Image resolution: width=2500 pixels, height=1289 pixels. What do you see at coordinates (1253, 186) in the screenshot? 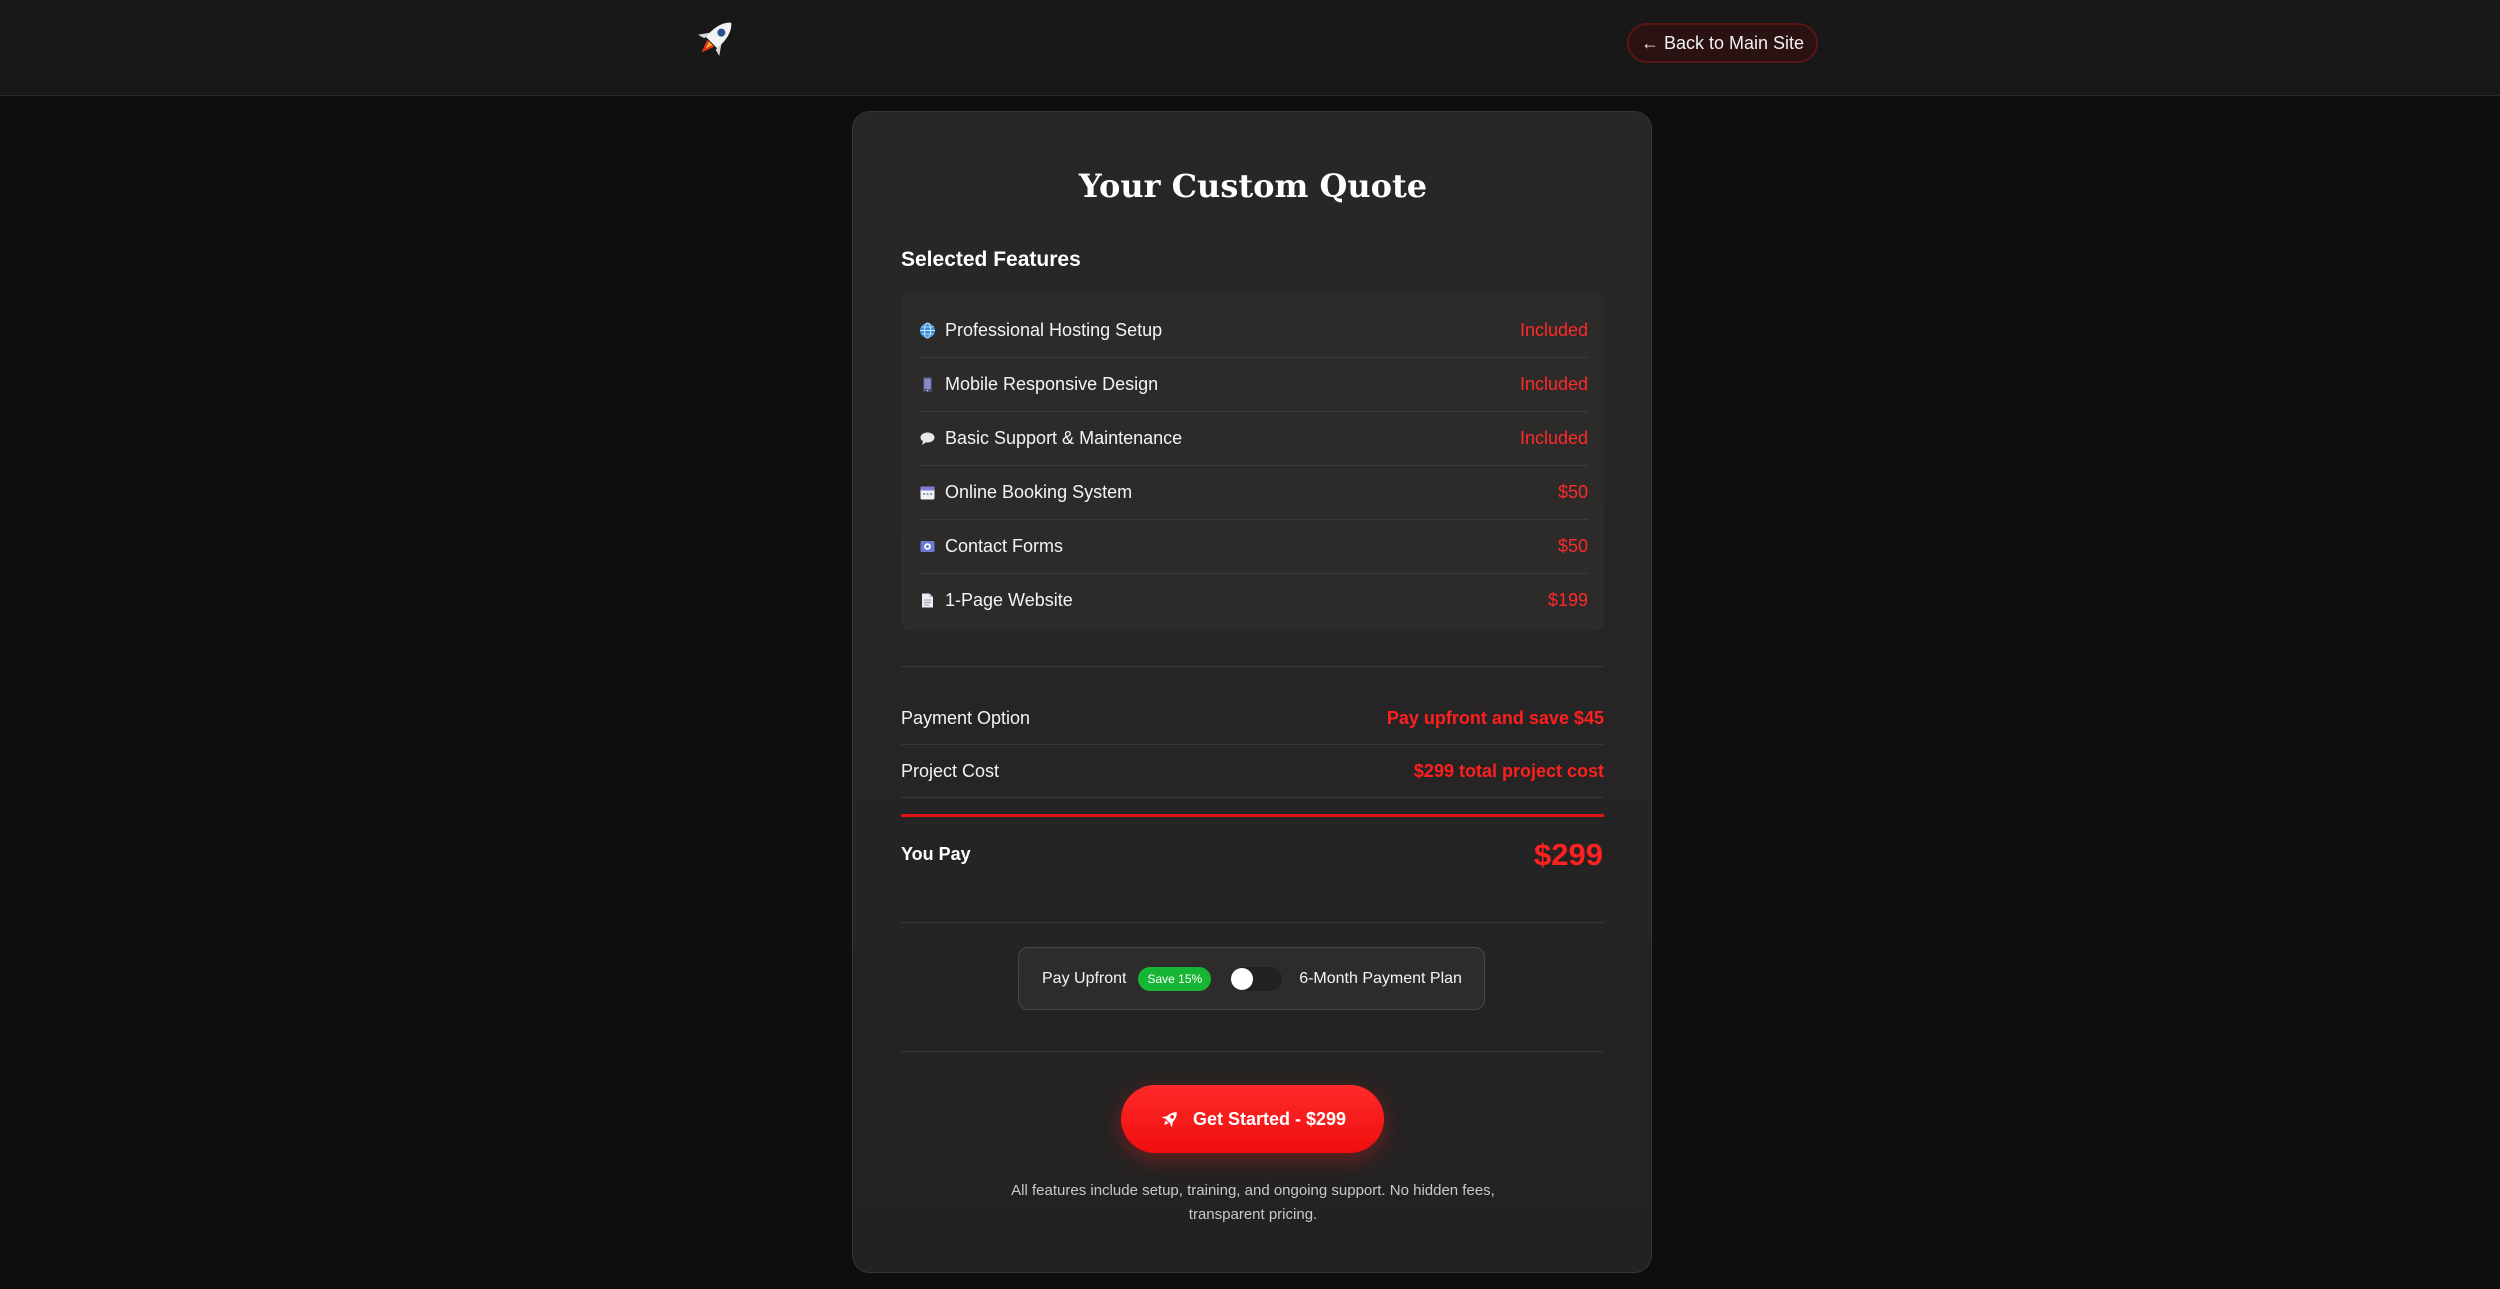
I see `quote-title: Your Custom Quote` at bounding box center [1253, 186].